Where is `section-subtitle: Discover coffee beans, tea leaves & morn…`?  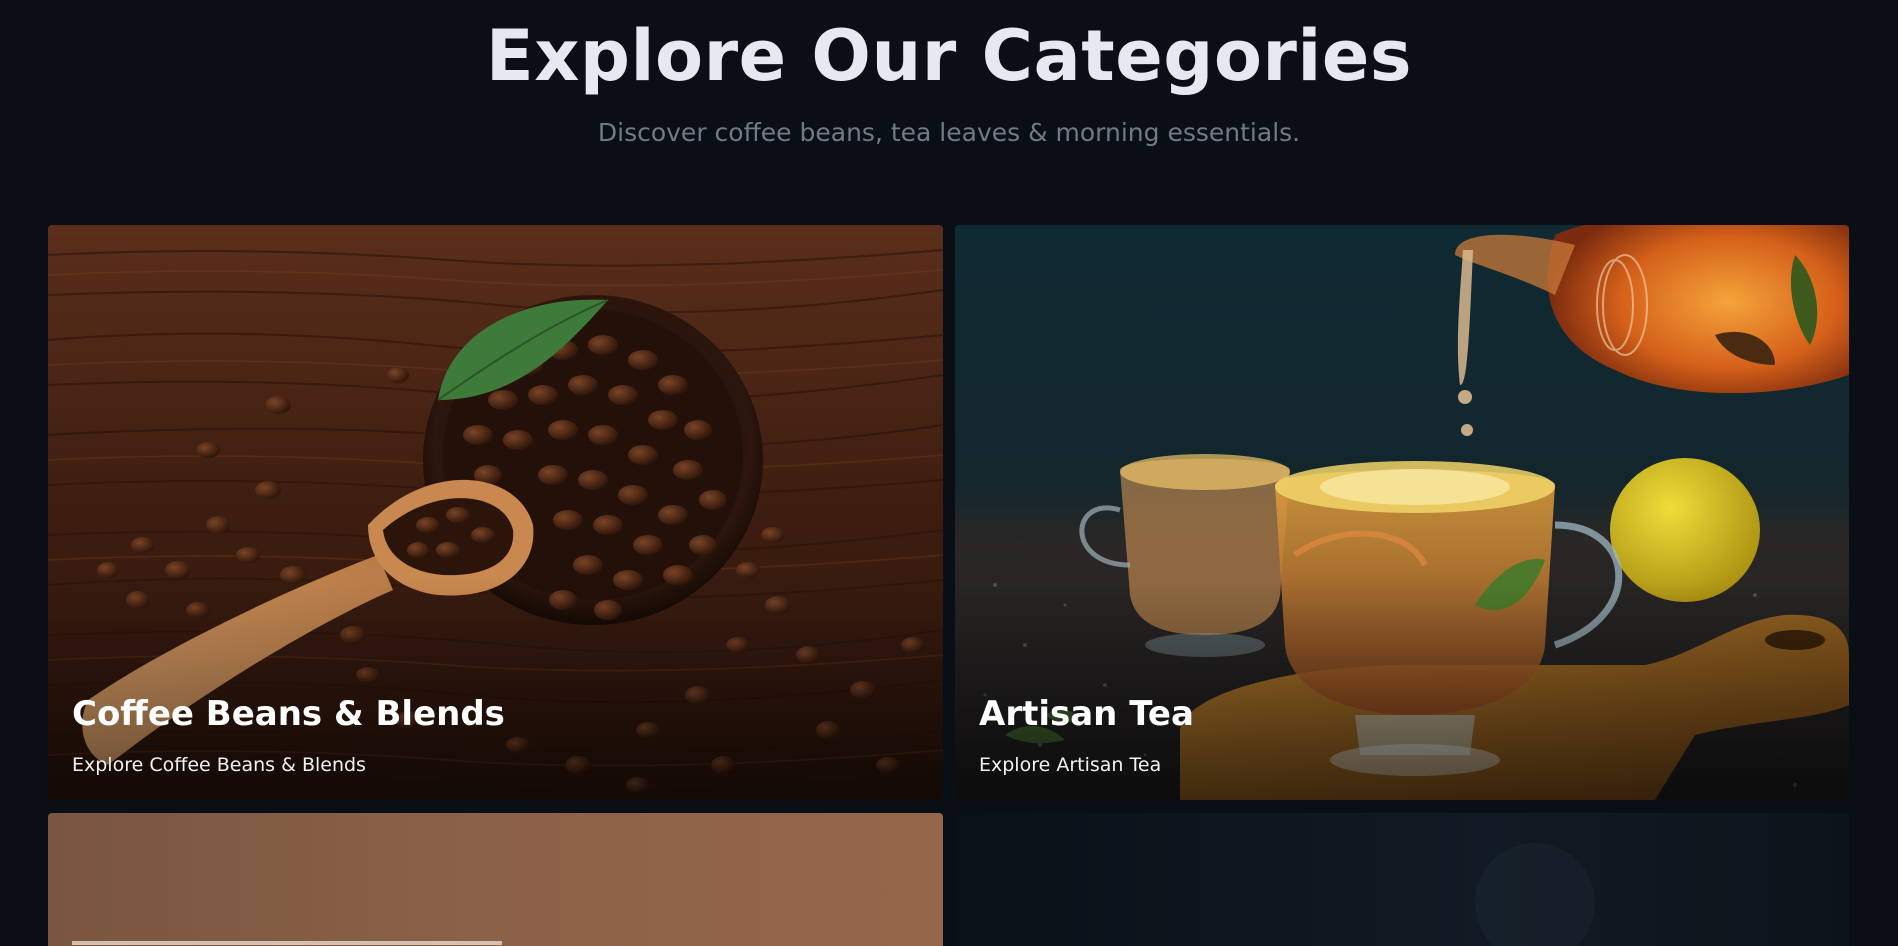
section-subtitle: Discover coffee beans, tea leaves & morn… is located at coordinates (949, 132).